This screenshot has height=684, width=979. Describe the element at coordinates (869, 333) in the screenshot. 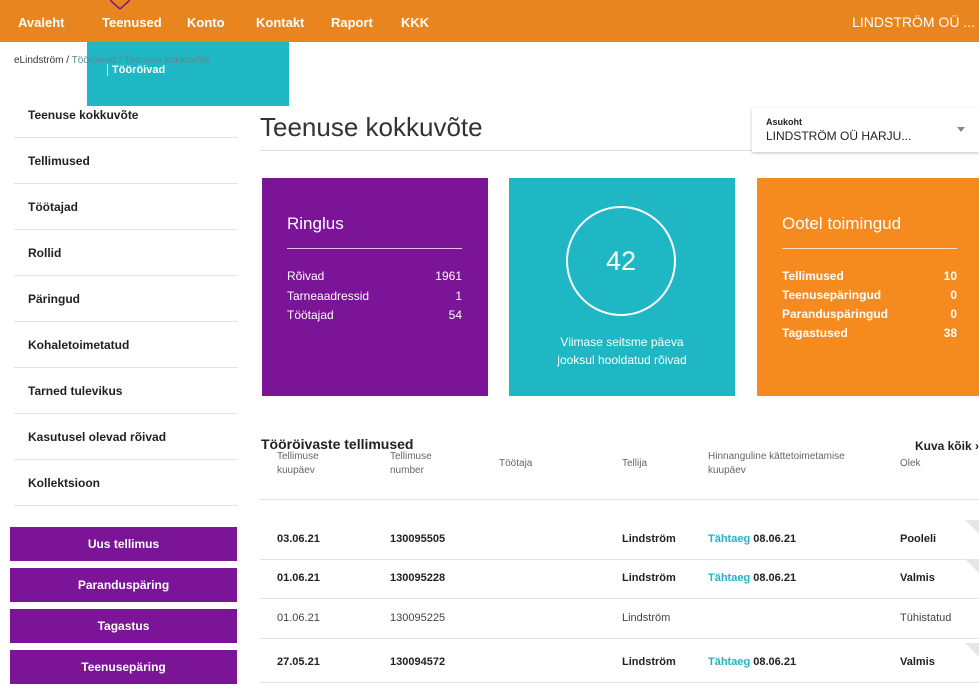

I see `pending-row: Tagastused 38` at that location.